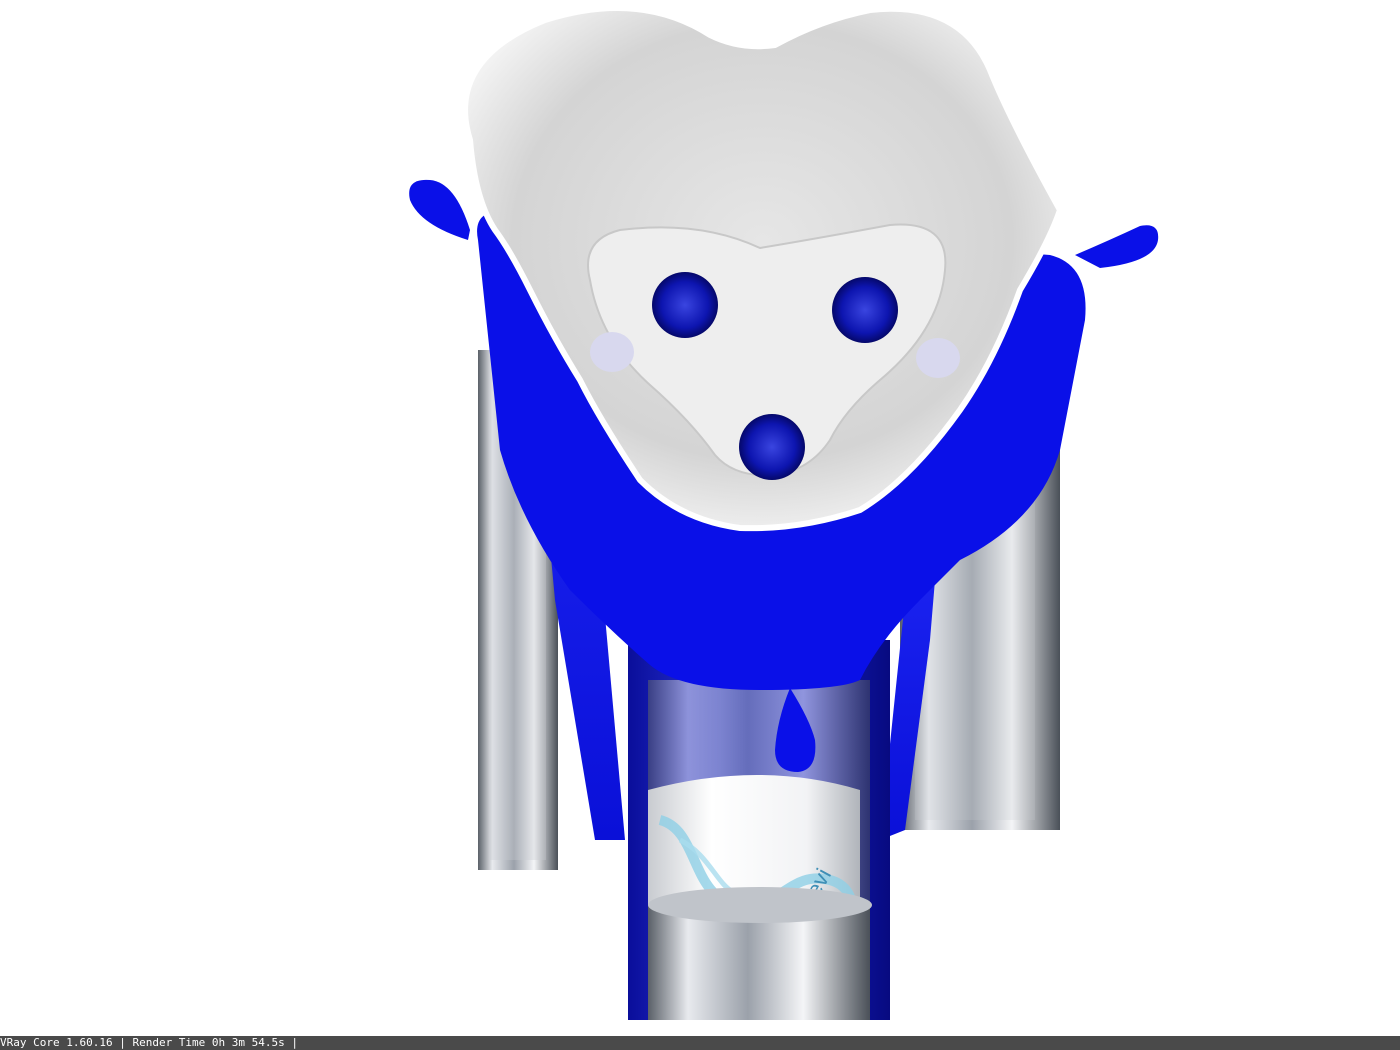 This screenshot has width=1400, height=1050. Describe the element at coordinates (772, 447) in the screenshot. I see `cup-hole-bottom` at that location.